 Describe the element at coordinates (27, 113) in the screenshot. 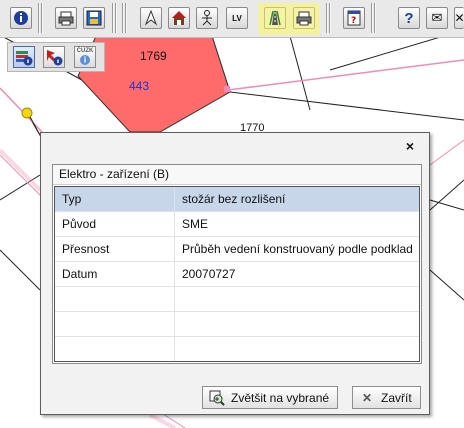

I see `selected-point-marker` at that location.